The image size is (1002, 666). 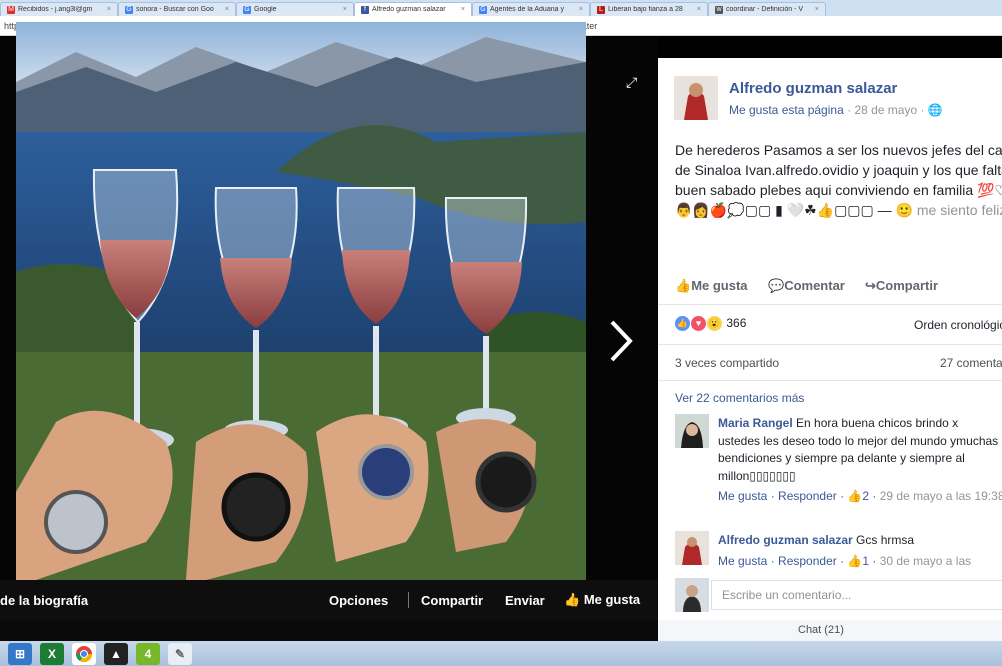 I want to click on app-4-icon: 4, so click(x=148, y=653).